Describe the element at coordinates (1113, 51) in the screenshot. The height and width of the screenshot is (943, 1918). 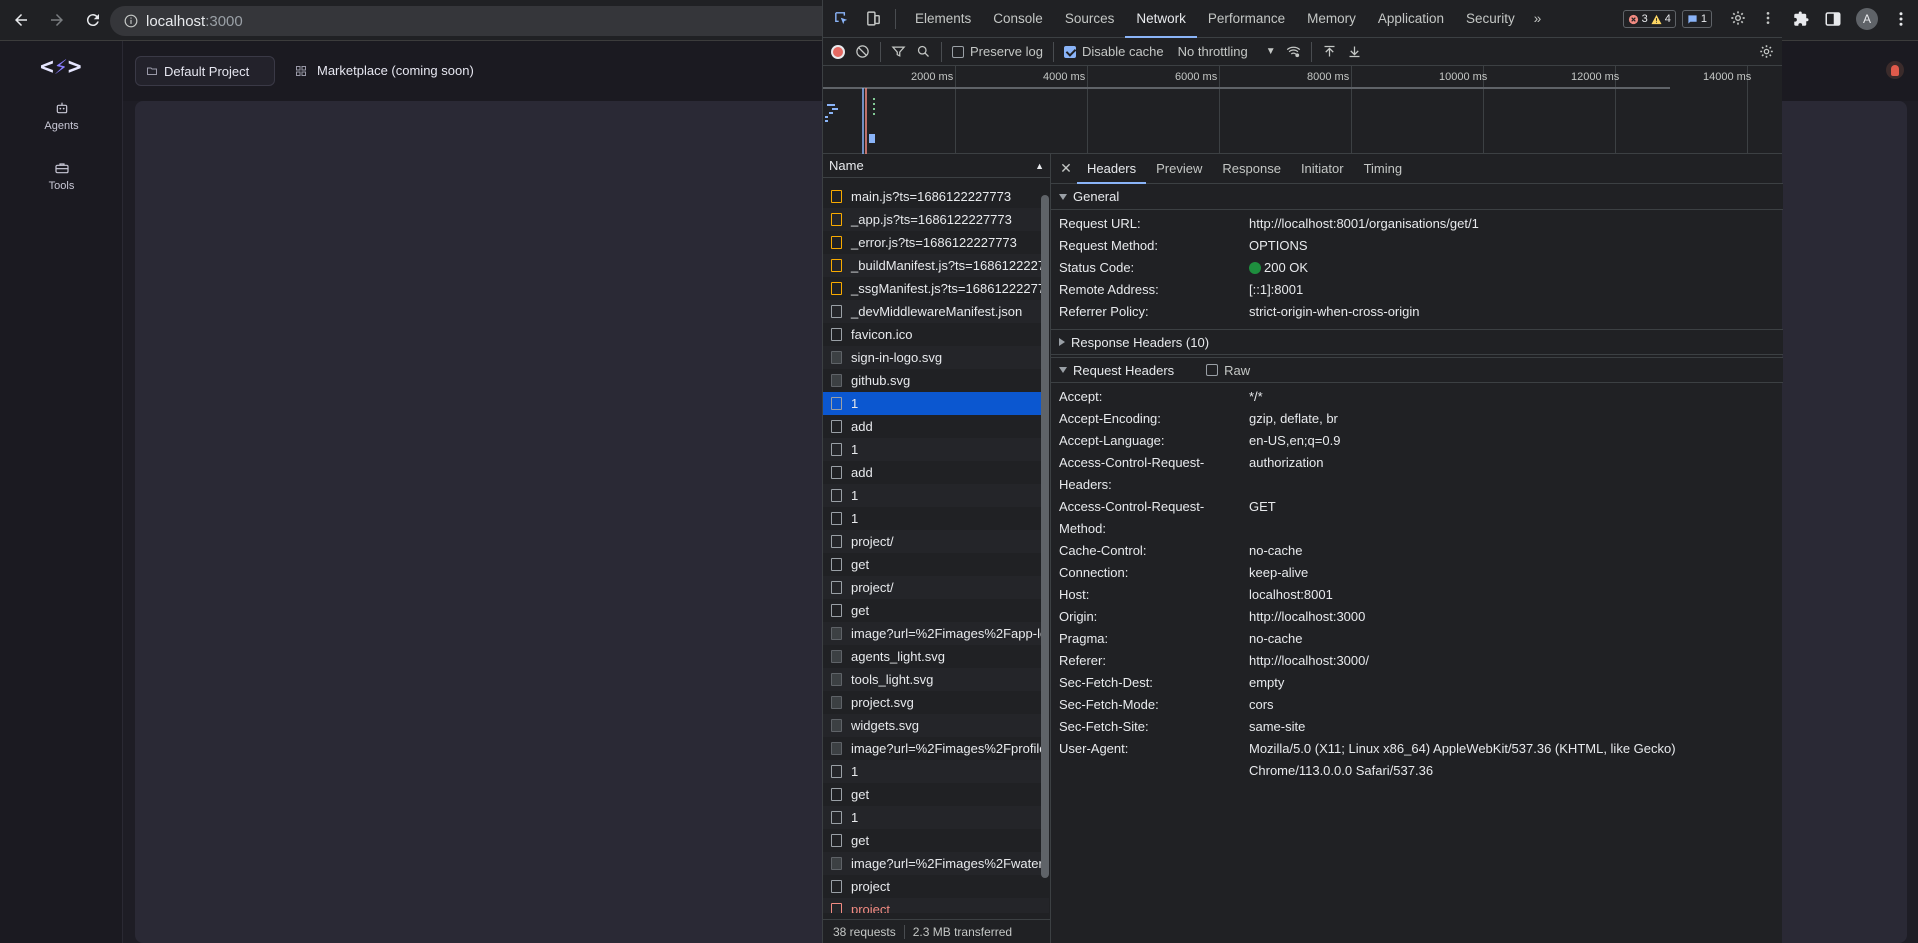
I see `disable-cache-checkbox: Disable cache` at that location.